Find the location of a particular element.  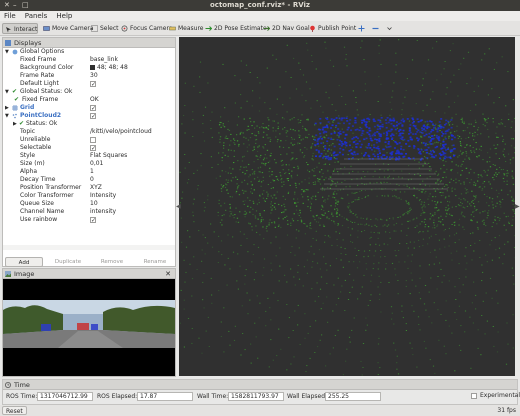

tool-move-camera: Move Camera is located at coordinates (67, 28).